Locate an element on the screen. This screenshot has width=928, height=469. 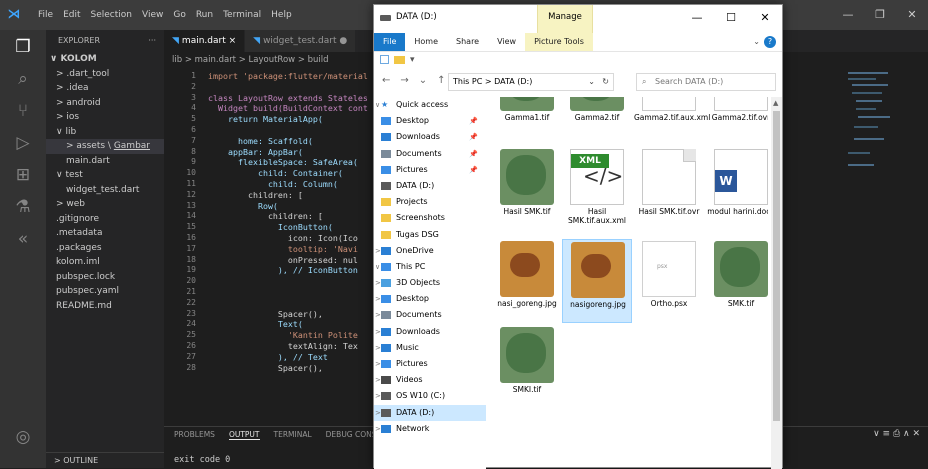
tree-item: pubspec.yaml is located at coordinates (105, 291).